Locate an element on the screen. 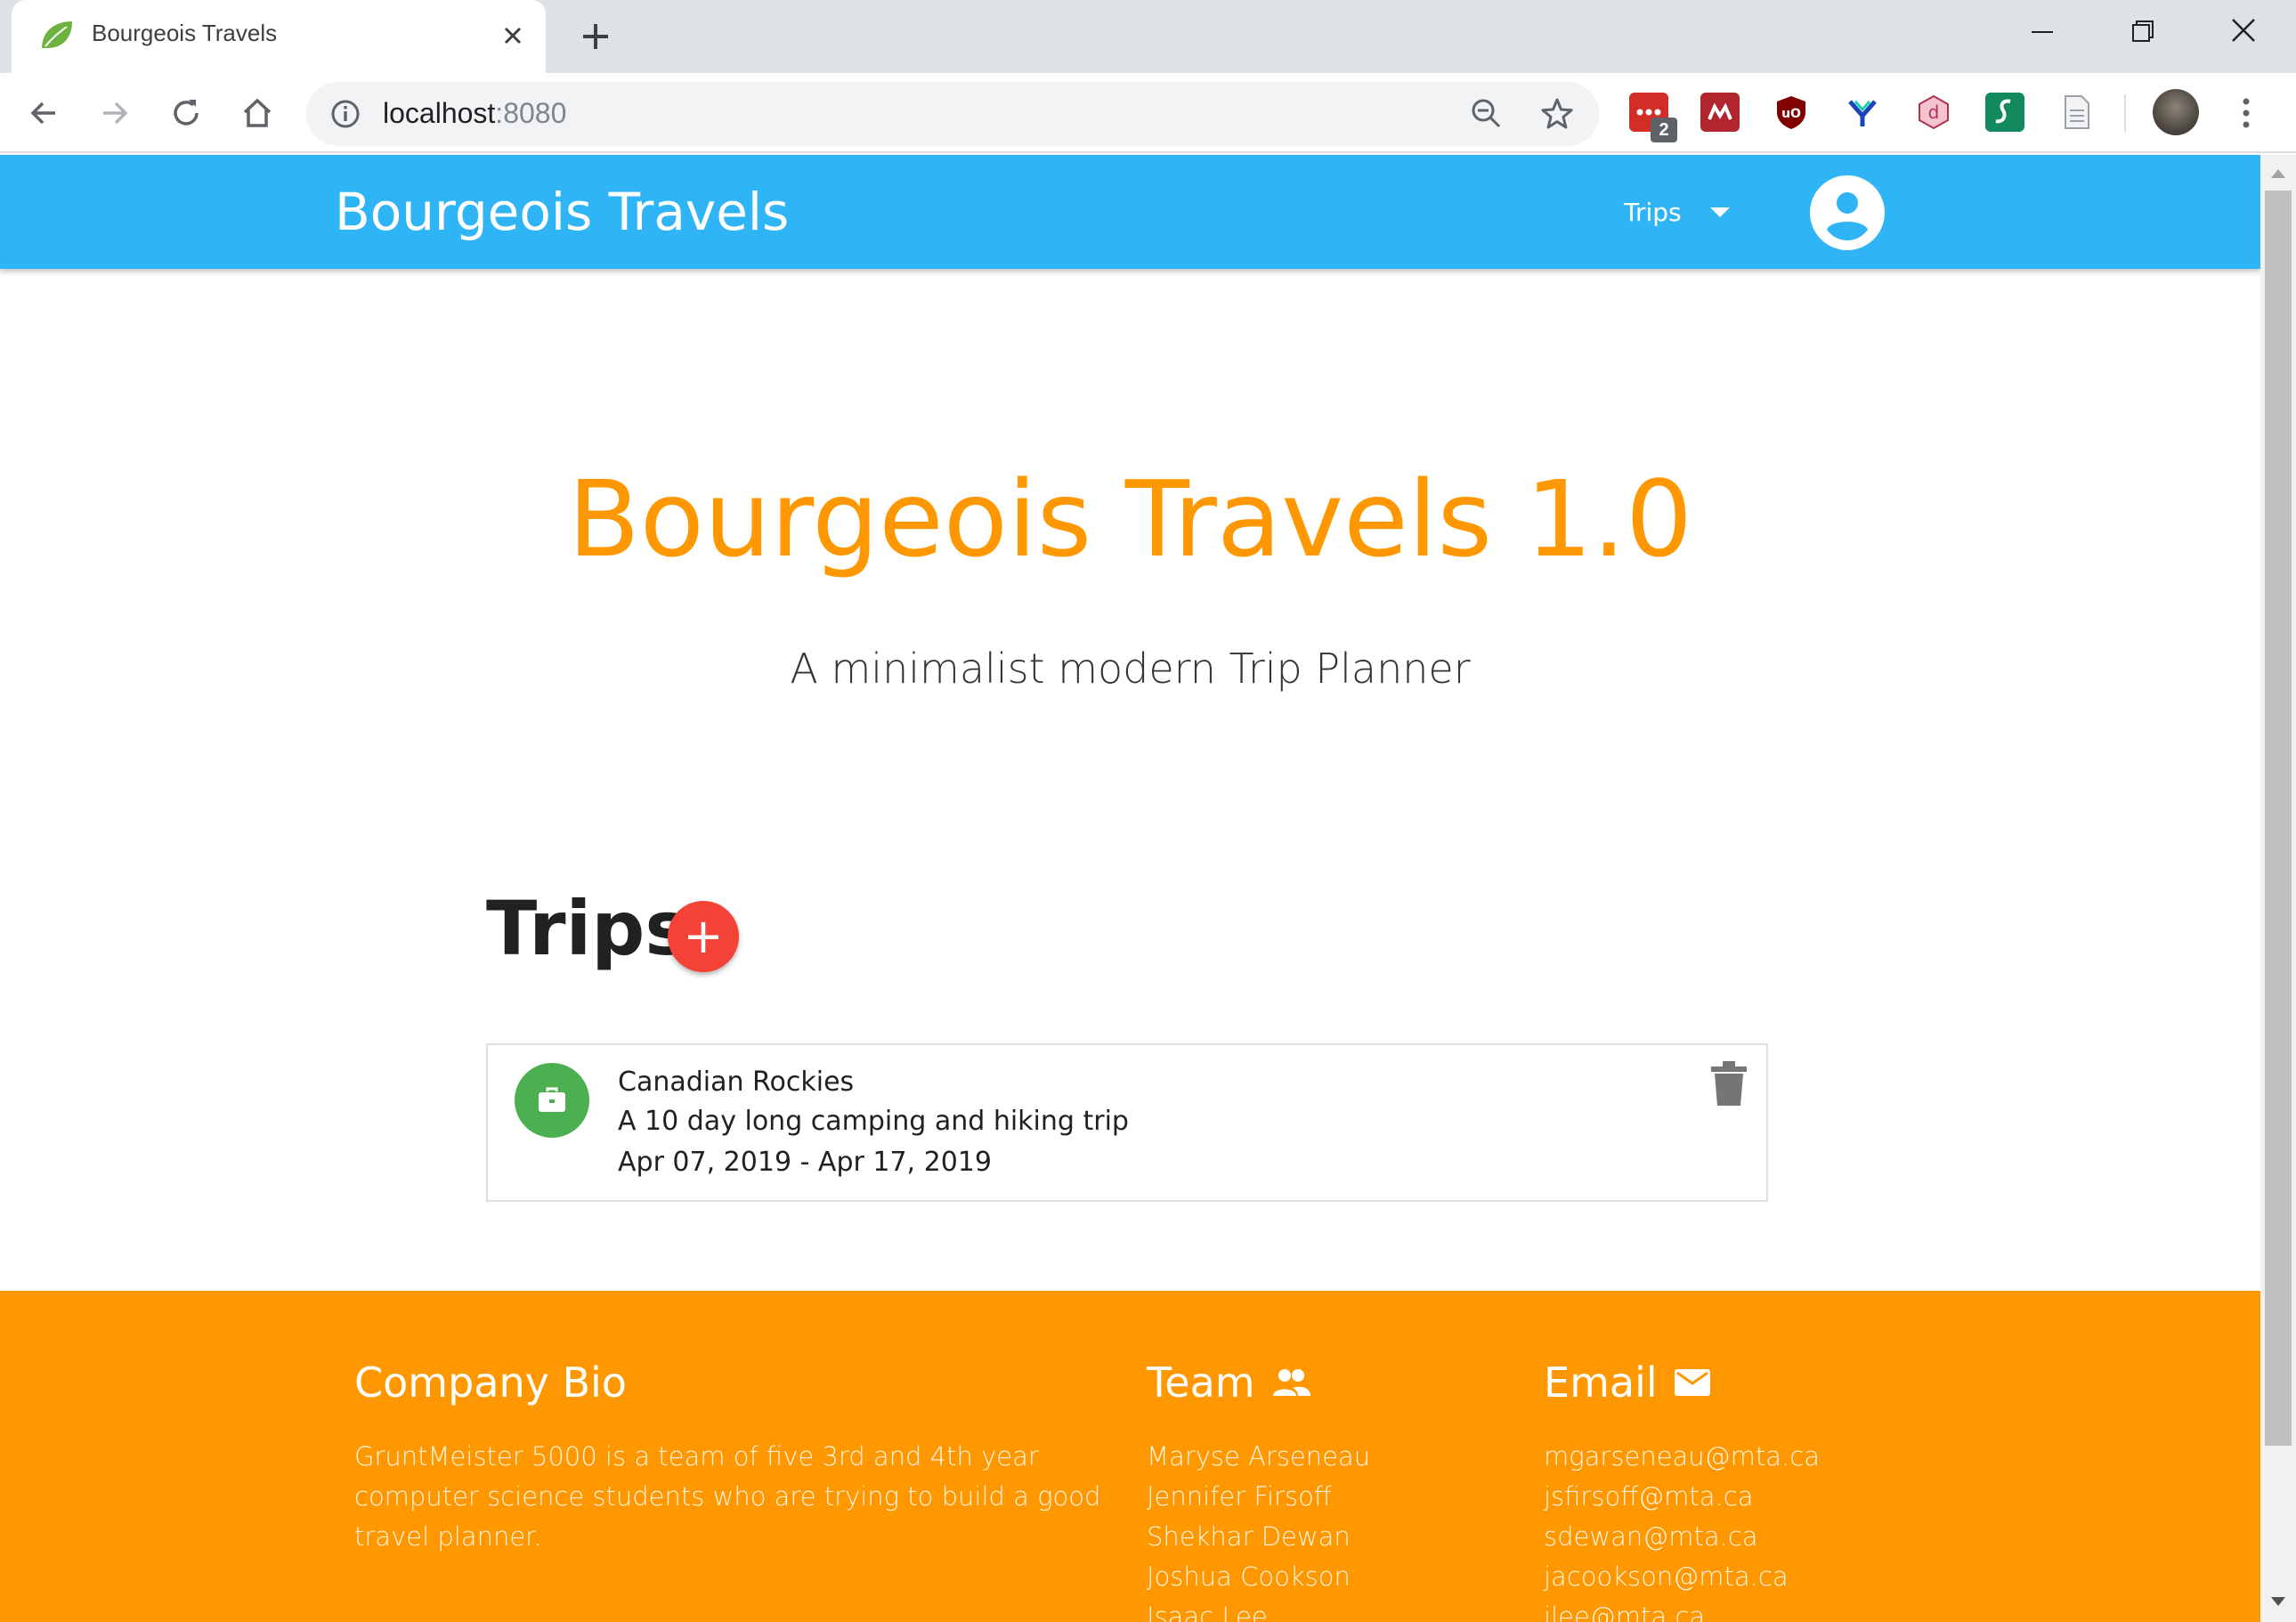  svg-text: uO is located at coordinates (1791, 114).